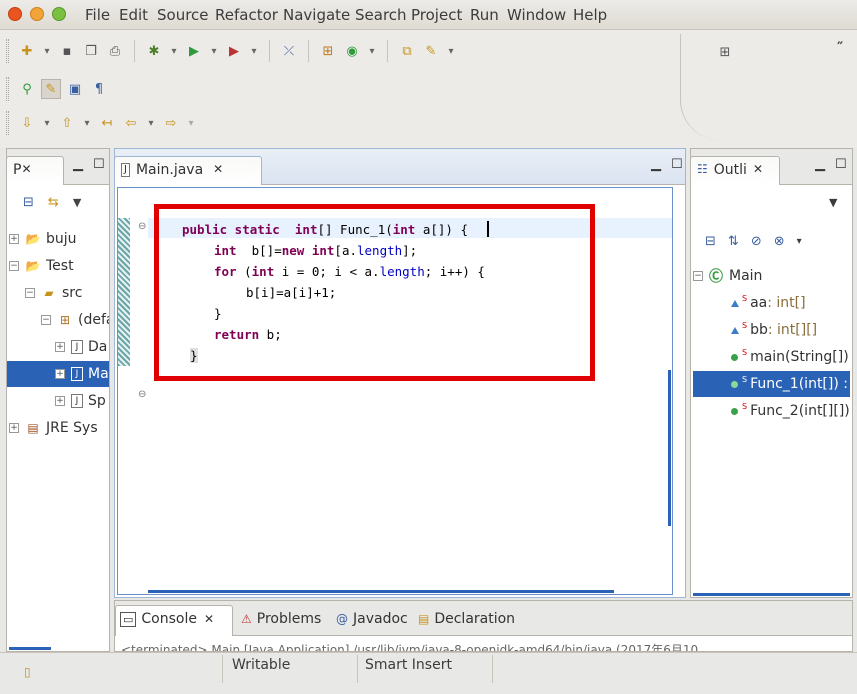  I want to click on sort-icon: ⇅, so click(733, 241).